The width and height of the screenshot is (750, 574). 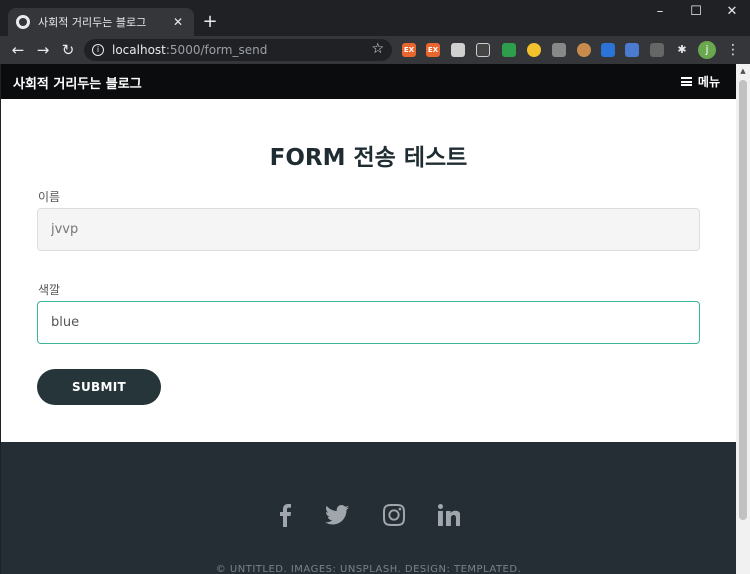 What do you see at coordinates (682, 50) in the screenshot?
I see `puzzle-icon: ✱` at bounding box center [682, 50].